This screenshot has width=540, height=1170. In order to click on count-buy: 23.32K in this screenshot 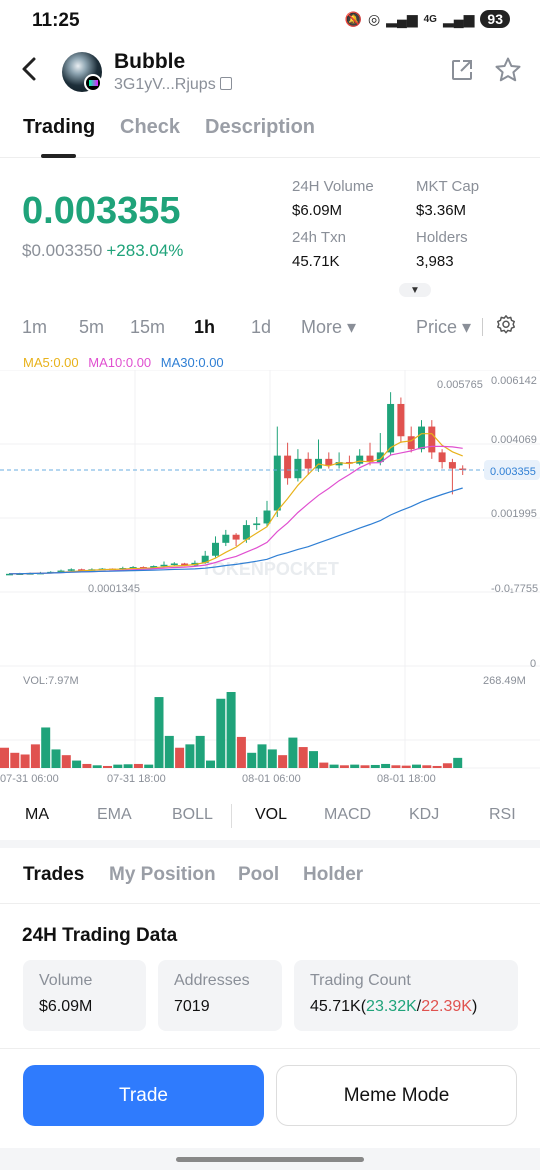, I will do `click(391, 1006)`.